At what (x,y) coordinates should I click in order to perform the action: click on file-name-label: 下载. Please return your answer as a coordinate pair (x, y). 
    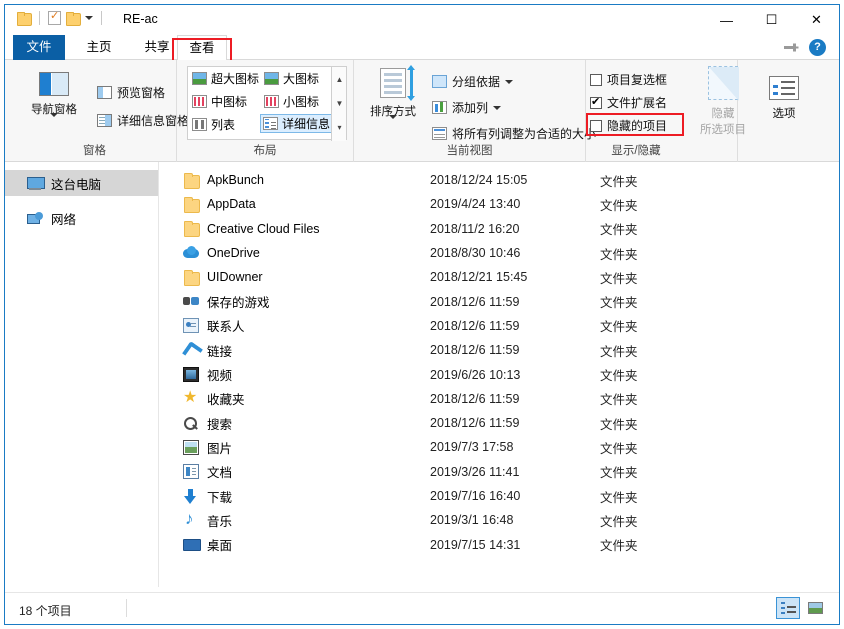
    Looking at the image, I should click on (220, 497).